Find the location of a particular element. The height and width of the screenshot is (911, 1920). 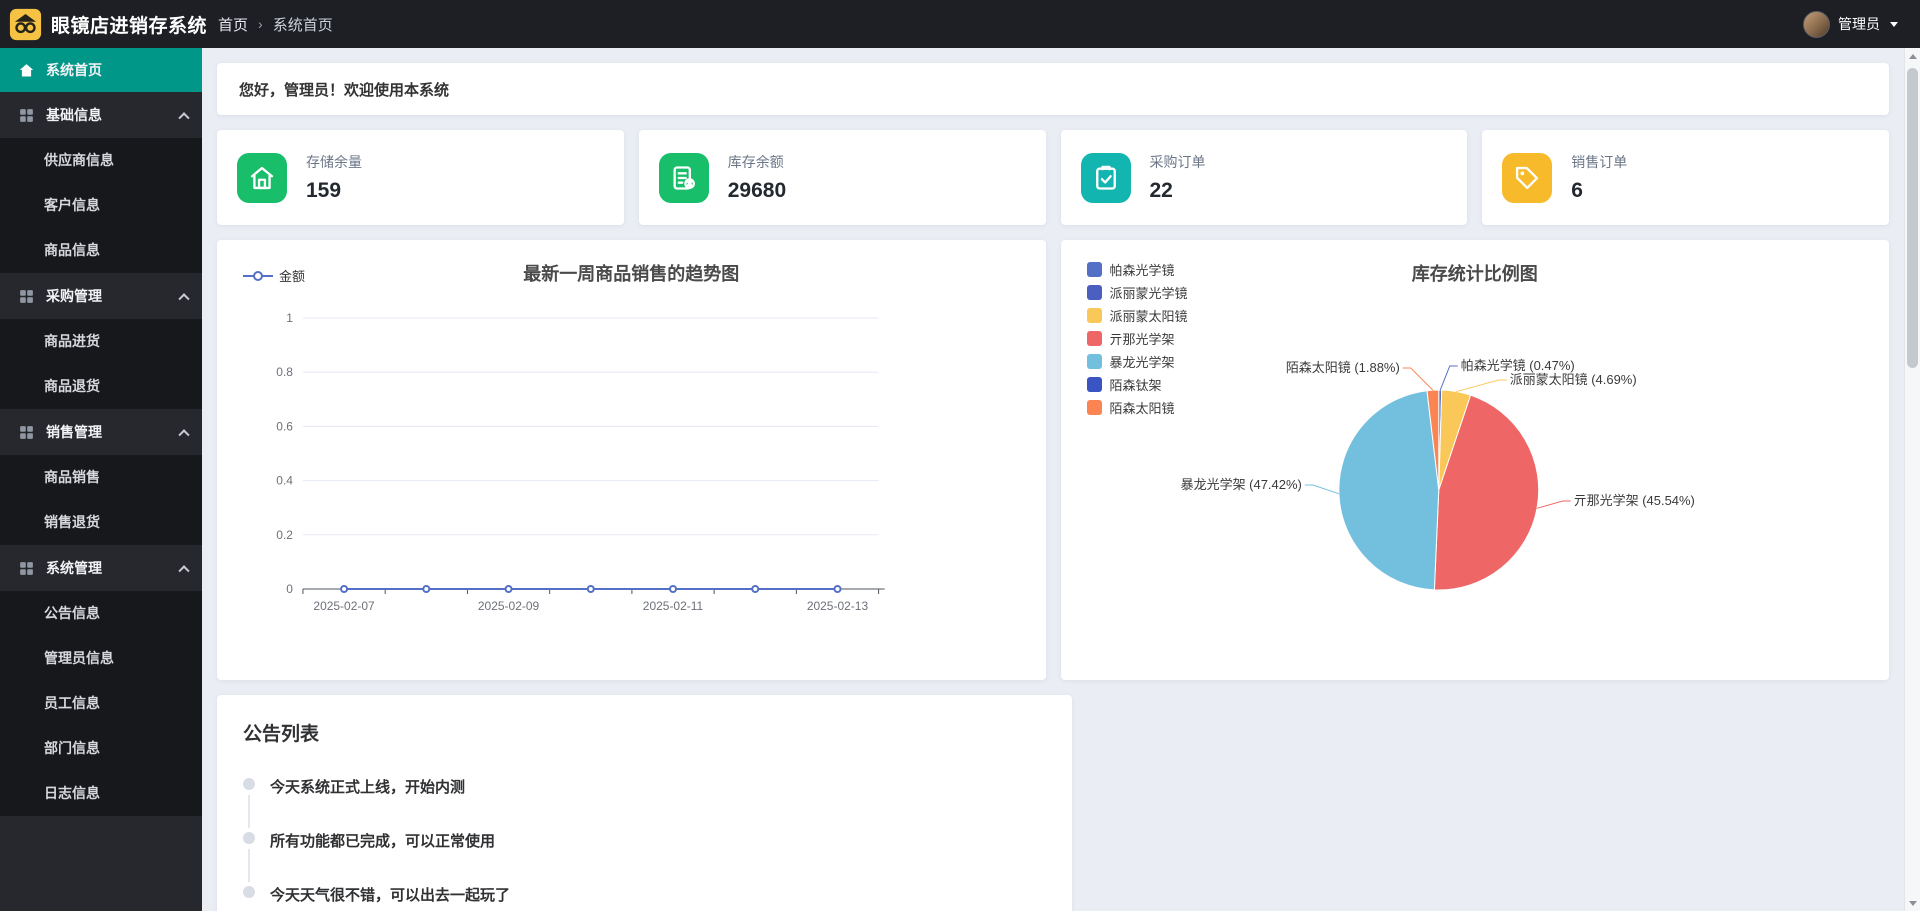

stat-value: 6 is located at coordinates (1577, 190).